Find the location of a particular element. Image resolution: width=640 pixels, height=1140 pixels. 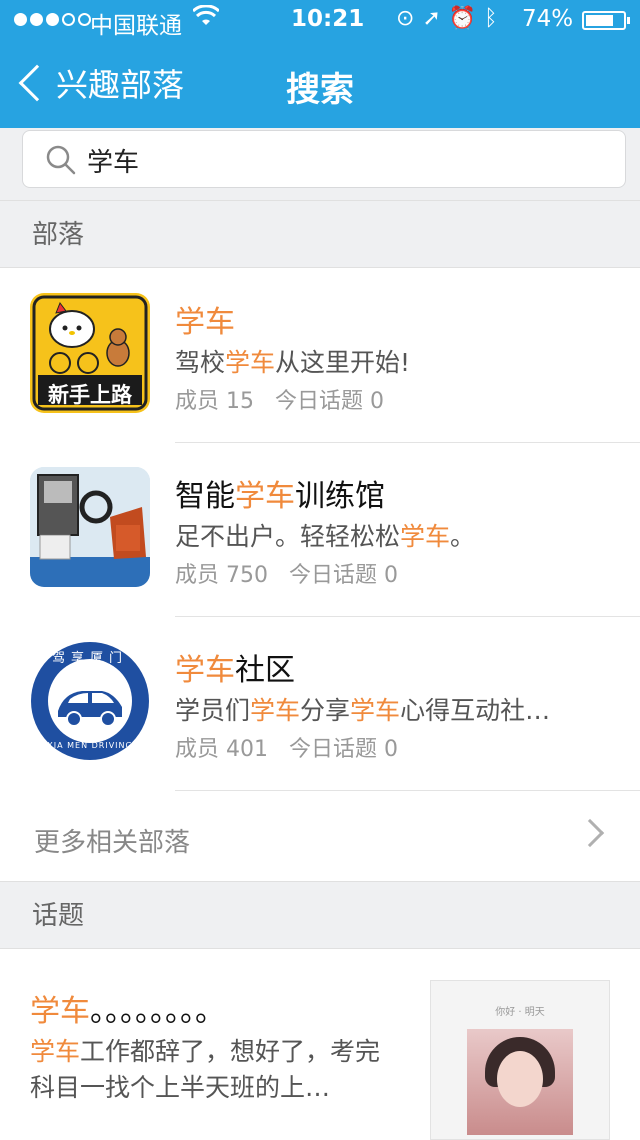

status-bar: 中国联通 10:21 ⊙➚⏰ᛒ 74% is located at coordinates (320, 20).